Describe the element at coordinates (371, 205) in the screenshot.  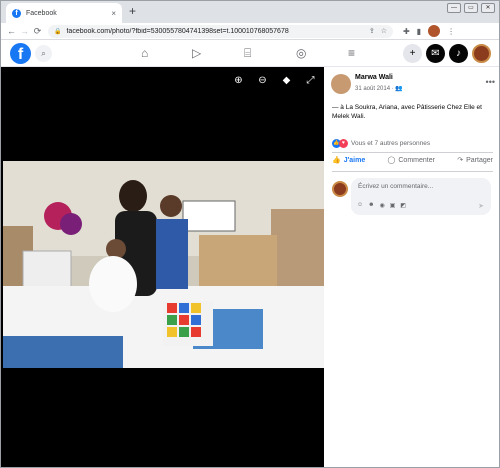
I see `emoji-icon: ☻` at that location.